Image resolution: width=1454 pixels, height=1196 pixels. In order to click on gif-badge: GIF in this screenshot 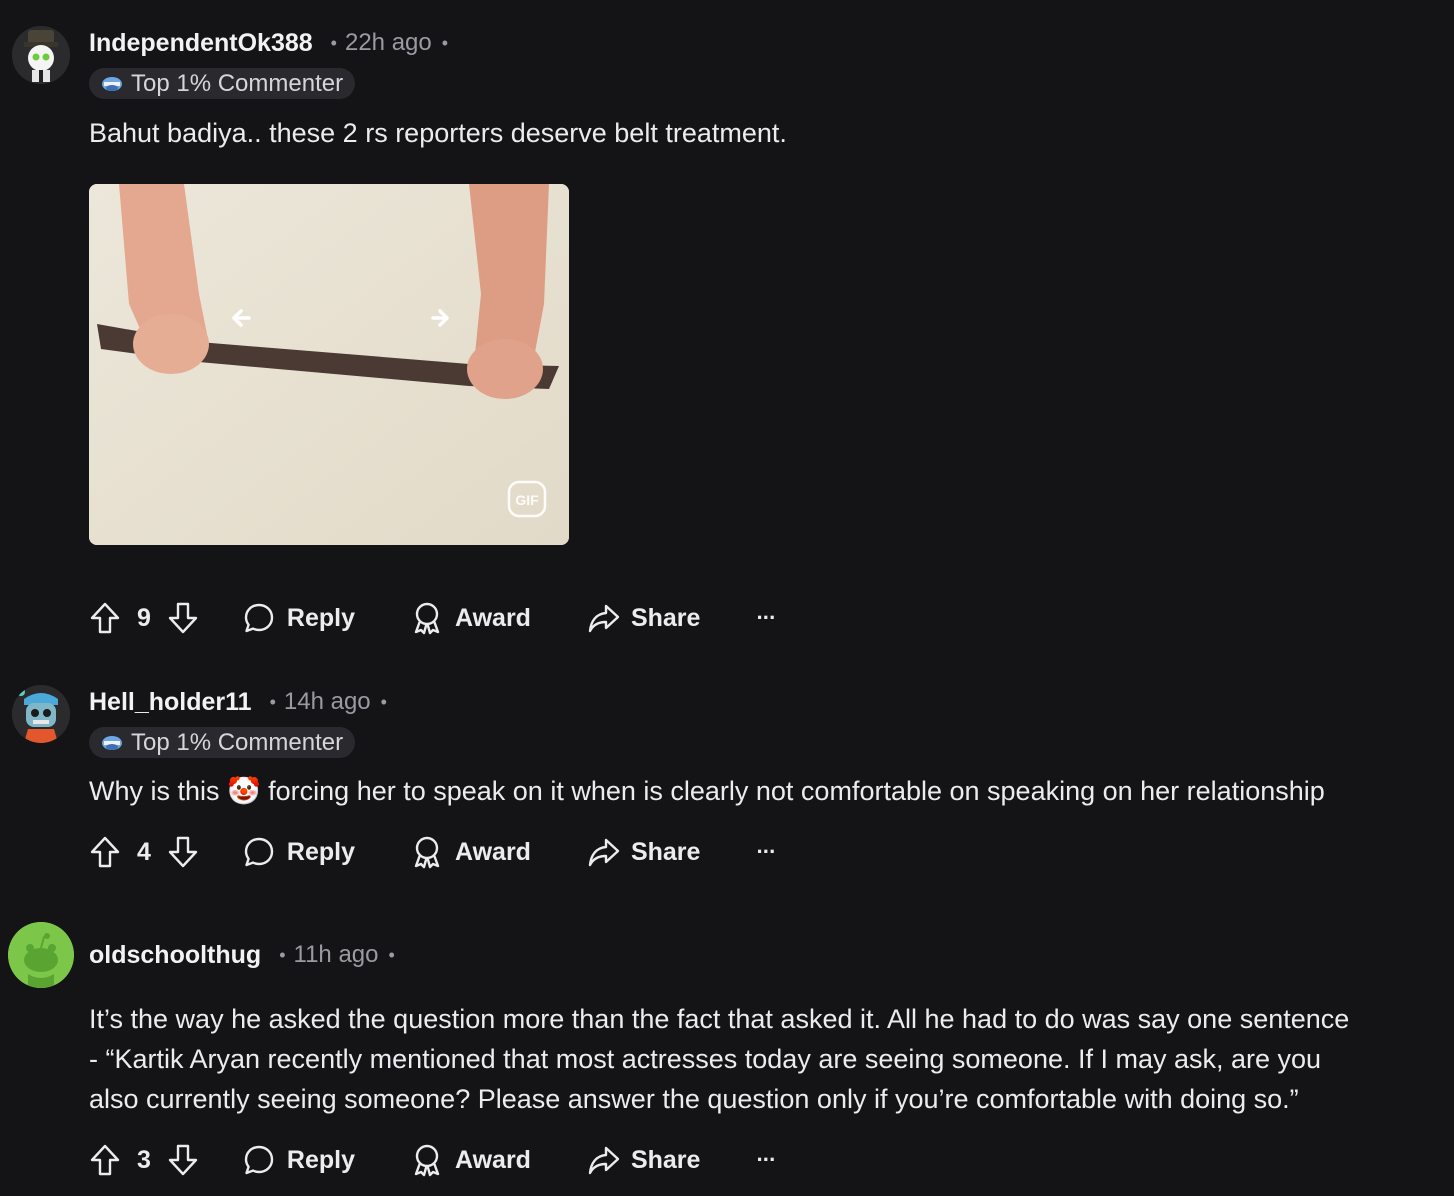, I will do `click(527, 500)`.